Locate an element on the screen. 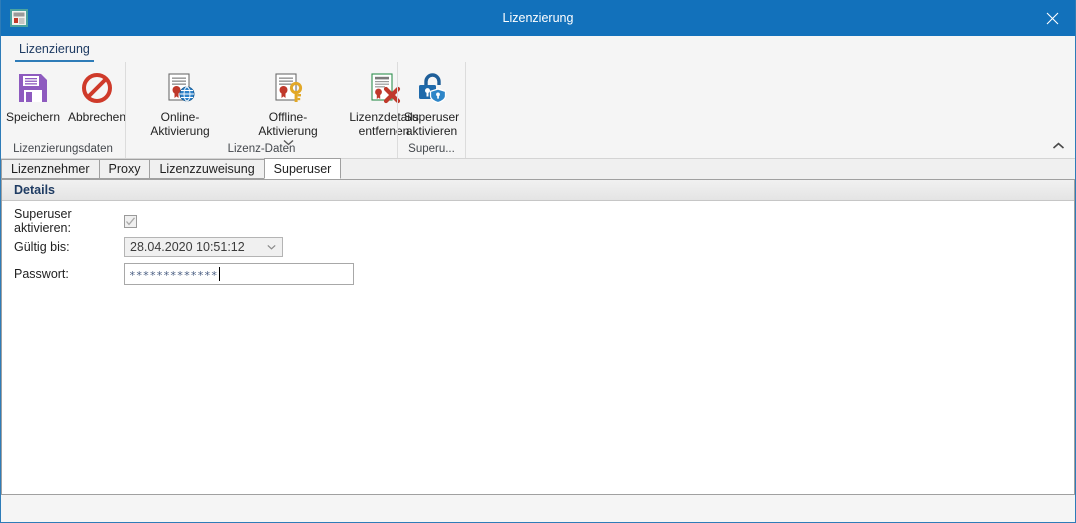 The width and height of the screenshot is (1076, 523). abbrechen-button: Abbrechen is located at coordinates (97, 95).